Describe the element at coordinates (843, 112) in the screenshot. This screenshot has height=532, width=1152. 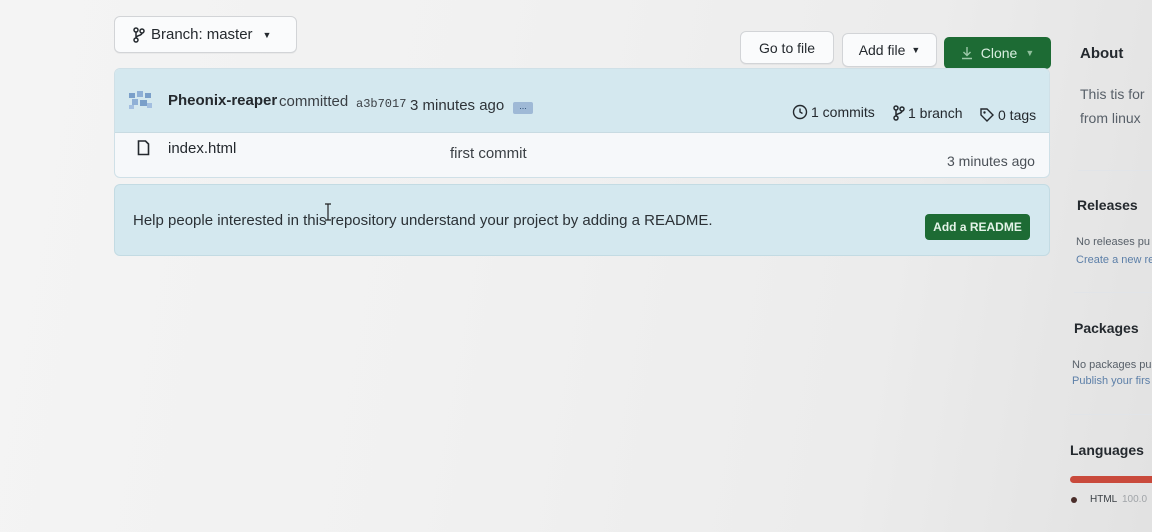
I see `commits-count: 1 commits` at that location.